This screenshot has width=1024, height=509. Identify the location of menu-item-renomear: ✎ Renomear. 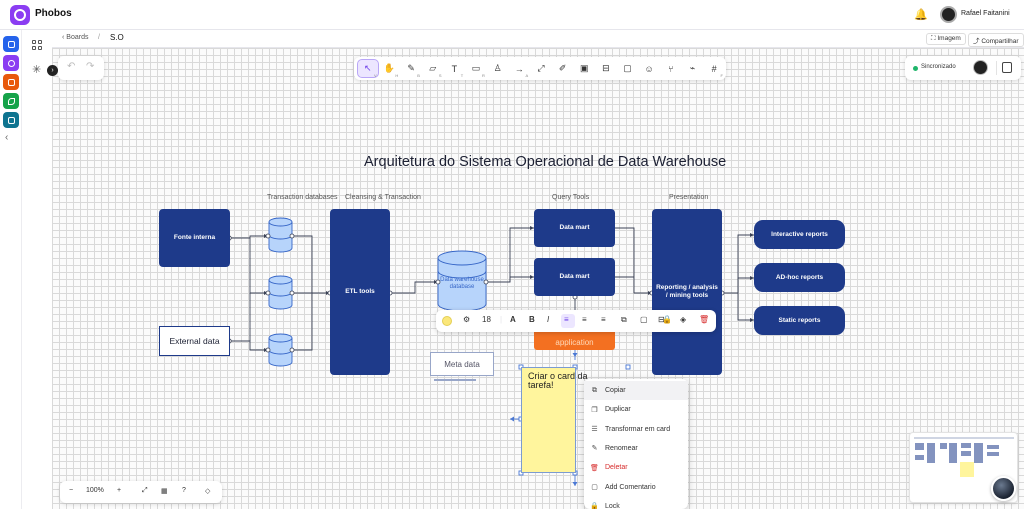
(636, 448).